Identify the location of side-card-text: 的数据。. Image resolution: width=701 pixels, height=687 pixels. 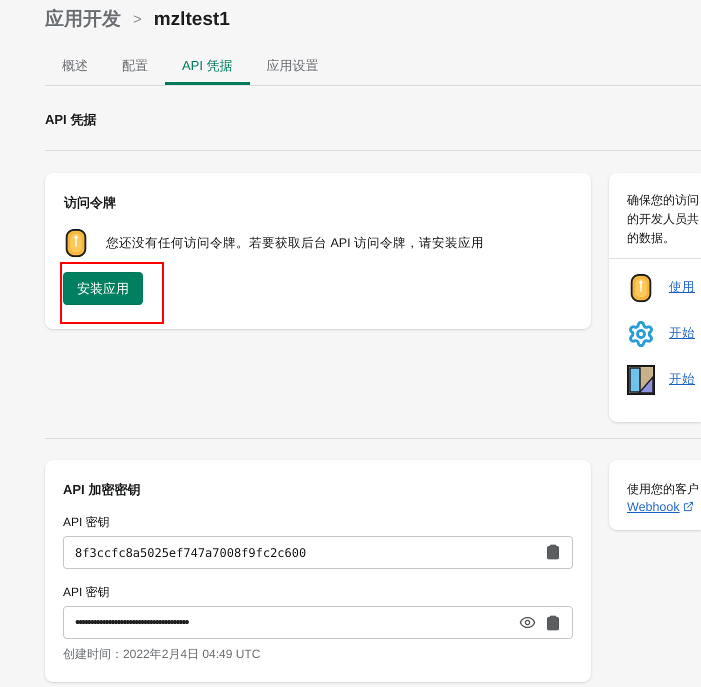
(651, 238).